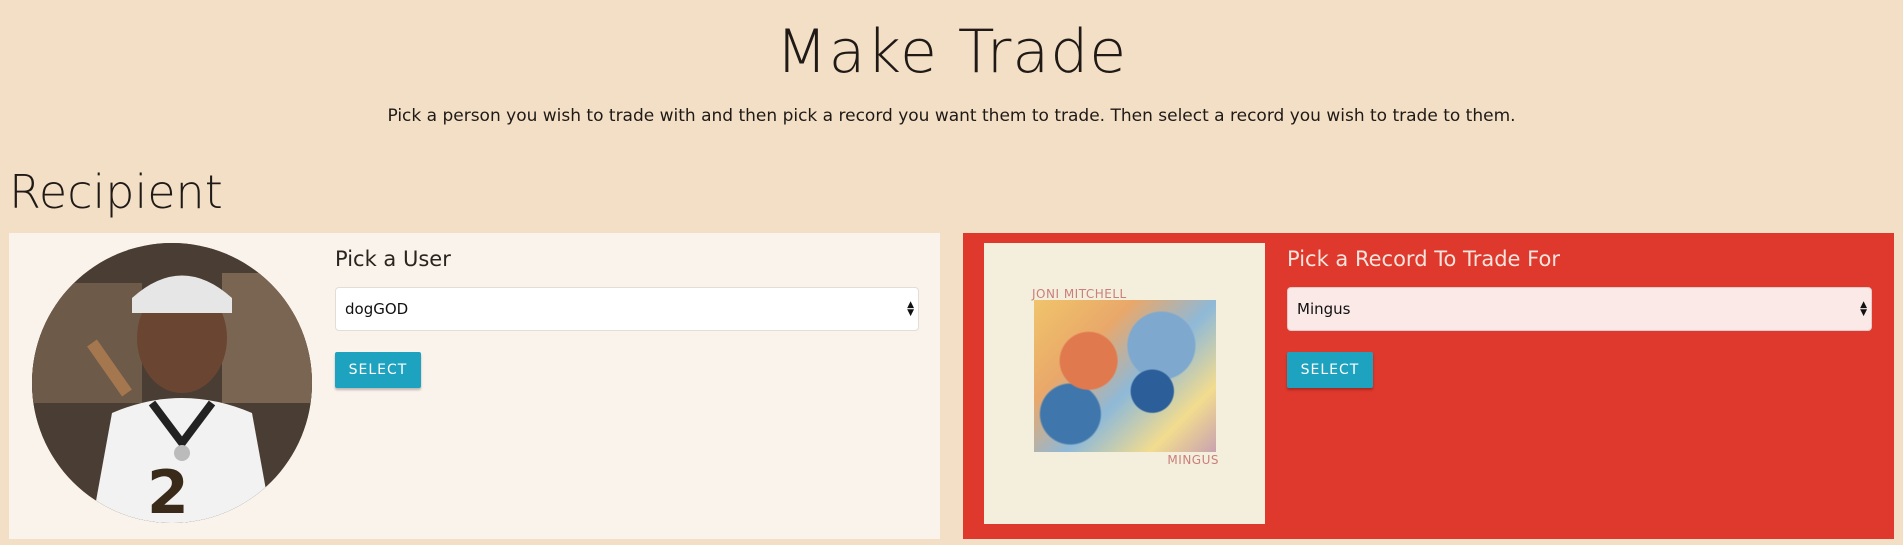  Describe the element at coordinates (393, 259) in the screenshot. I see `pick-user-label: Pick a User` at that location.